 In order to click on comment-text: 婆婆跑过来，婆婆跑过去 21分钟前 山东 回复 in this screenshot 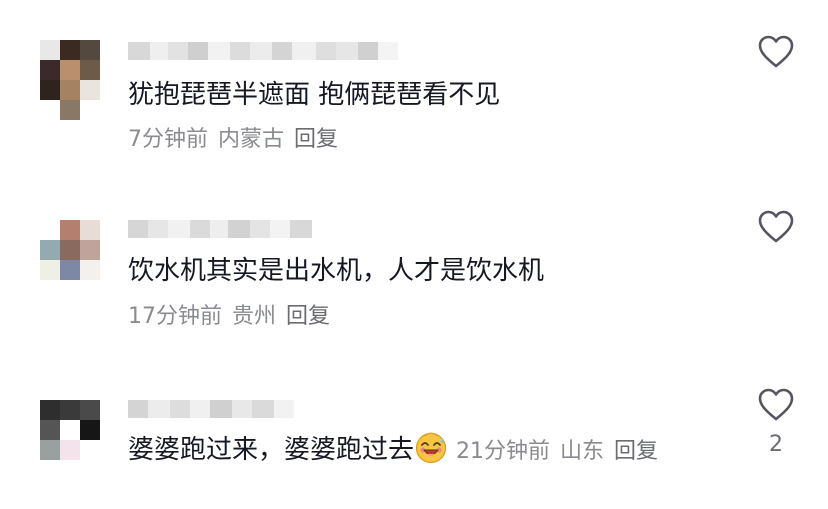, I will do `click(393, 449)`.